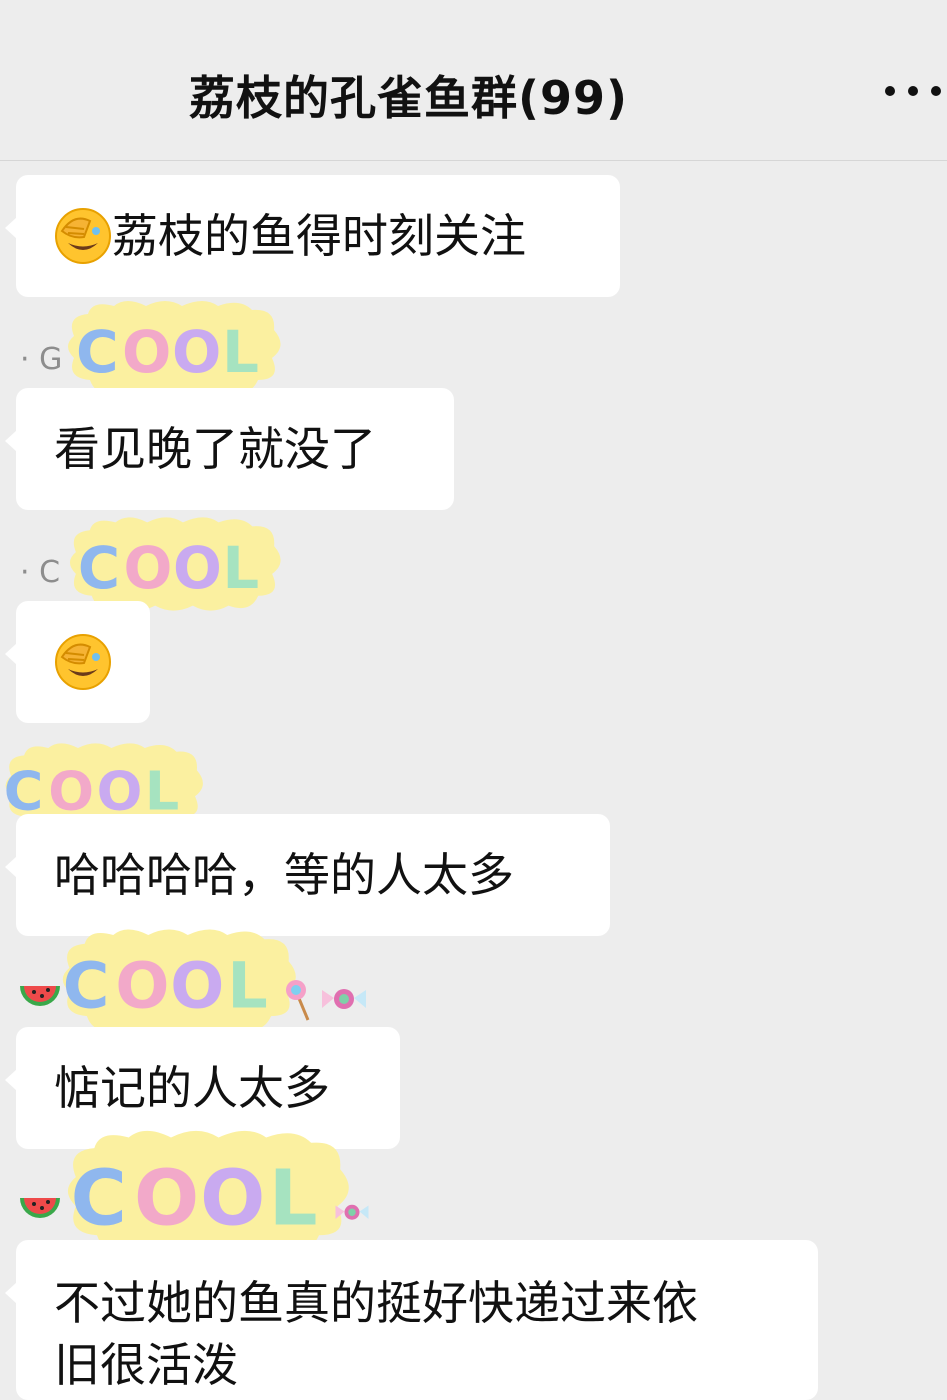  What do you see at coordinates (192, 1088) in the screenshot?
I see `message-text: 惦记的人太多` at bounding box center [192, 1088].